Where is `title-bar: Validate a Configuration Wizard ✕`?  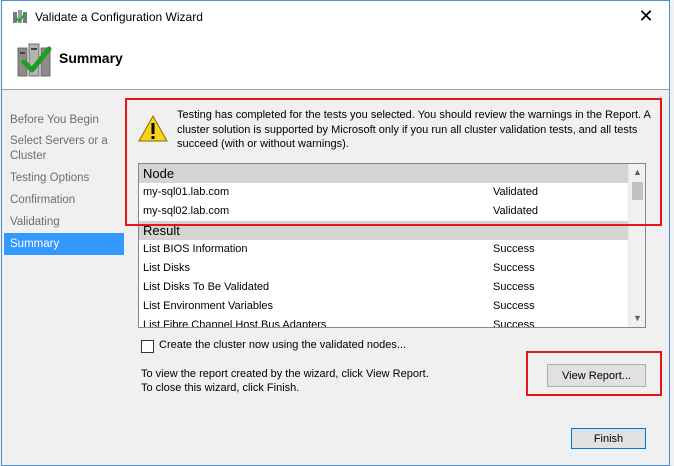 title-bar: Validate a Configuration Wizard ✕ is located at coordinates (335, 16).